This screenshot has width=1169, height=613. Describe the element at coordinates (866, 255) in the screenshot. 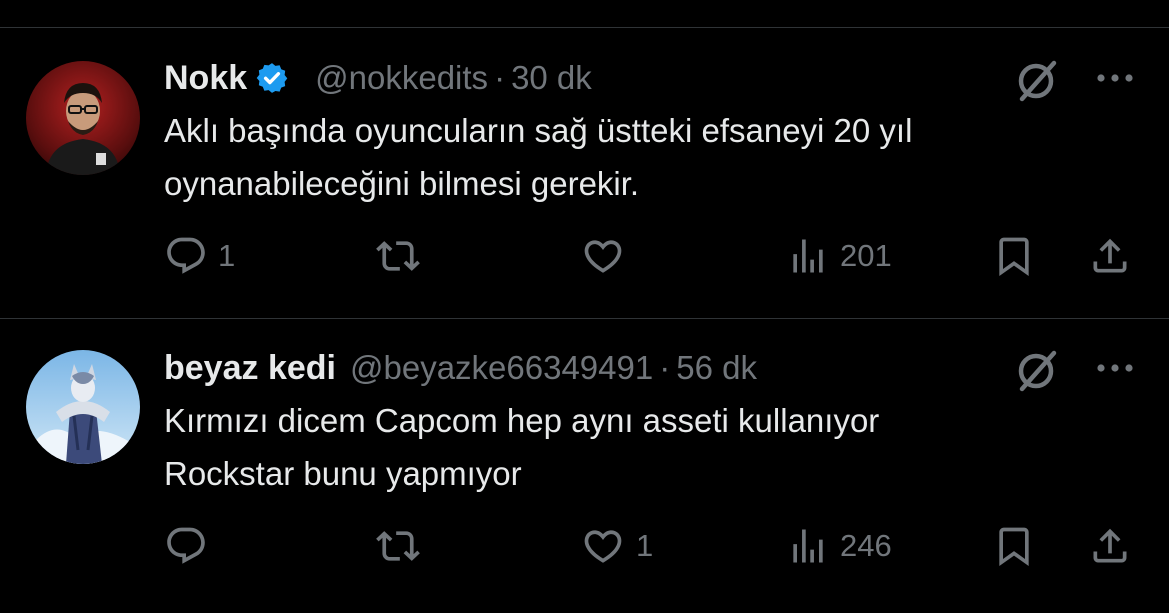

I see `views-count: 201` at that location.